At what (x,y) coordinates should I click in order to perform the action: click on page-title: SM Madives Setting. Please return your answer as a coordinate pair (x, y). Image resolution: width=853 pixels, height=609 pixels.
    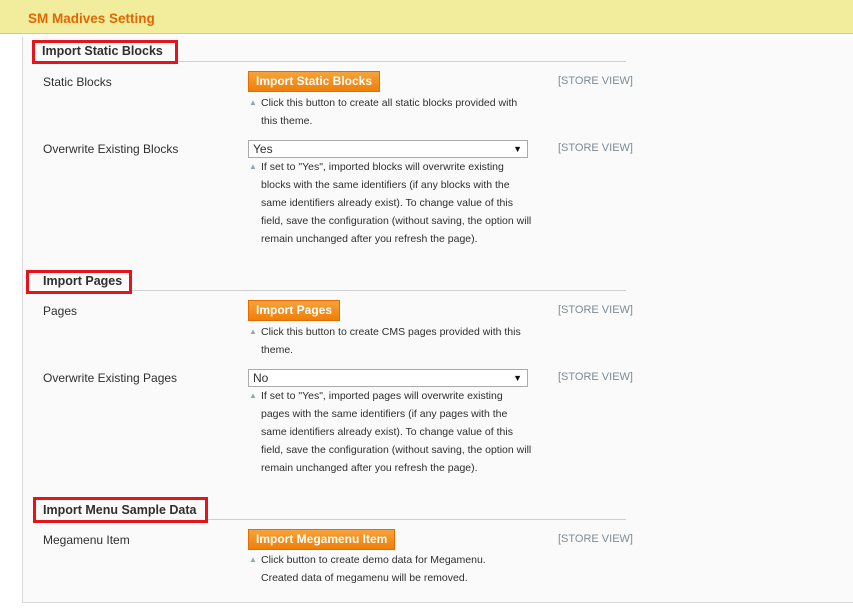
    Looking at the image, I should click on (91, 18).